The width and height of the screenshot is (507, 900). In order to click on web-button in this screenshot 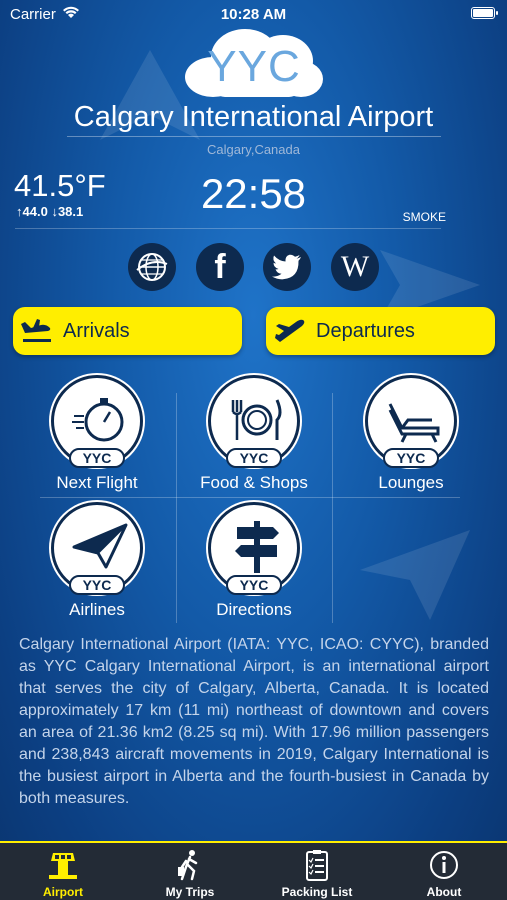, I will do `click(152, 267)`.